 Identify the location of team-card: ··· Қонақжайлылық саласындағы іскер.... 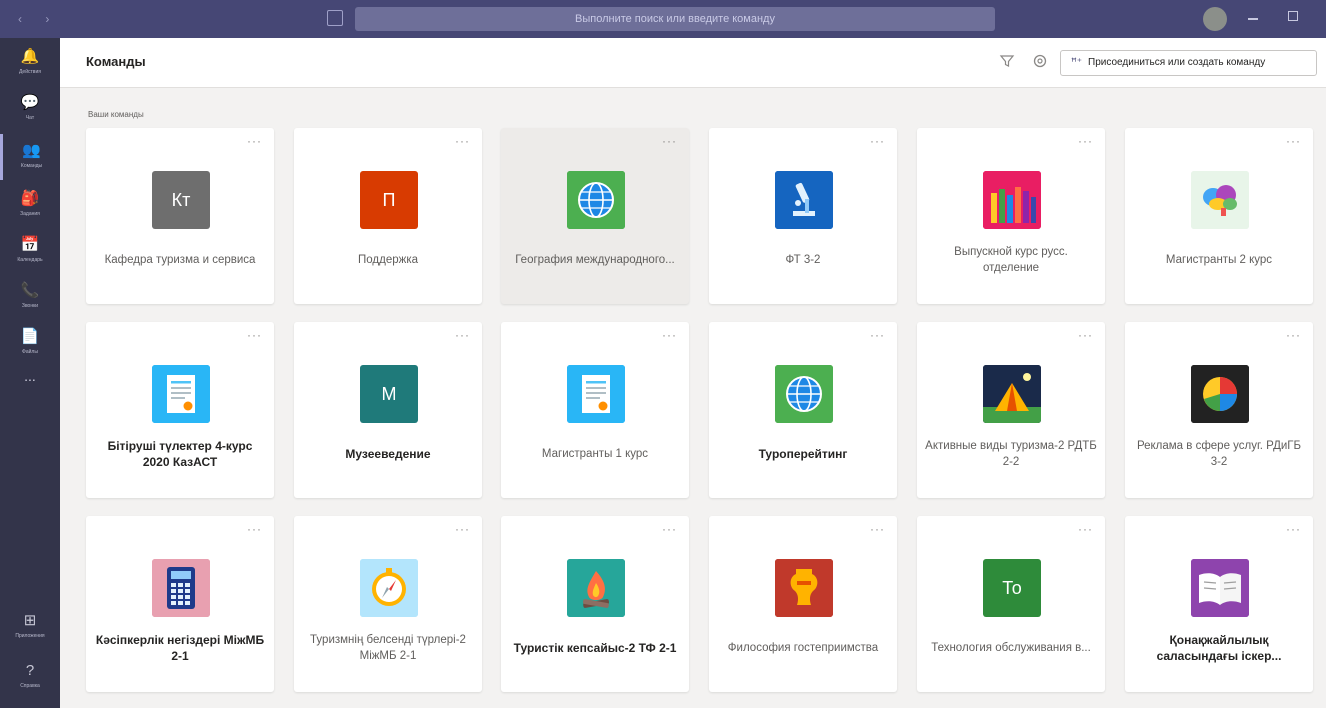
(1219, 604).